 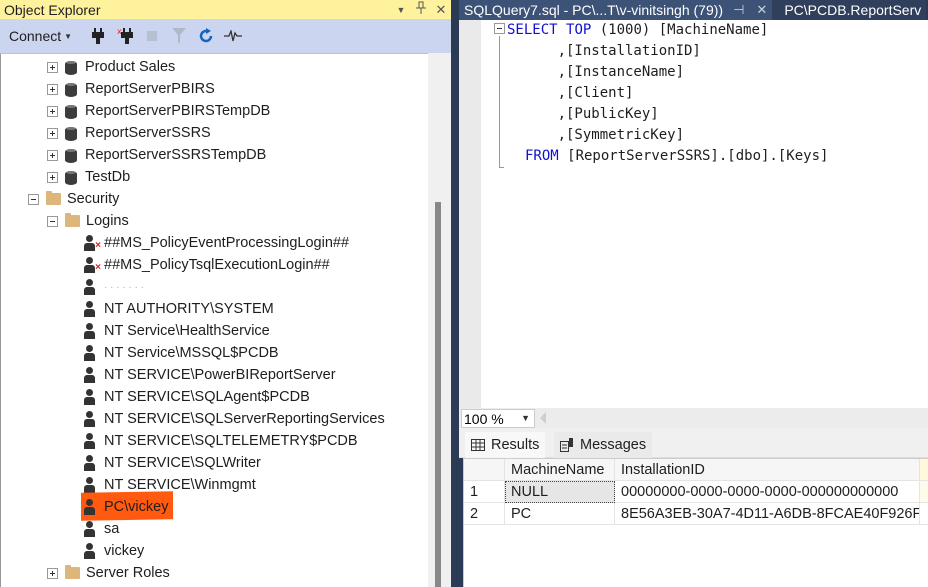 I want to click on sql-text: (1000) [MachineName], so click(x=680, y=30).